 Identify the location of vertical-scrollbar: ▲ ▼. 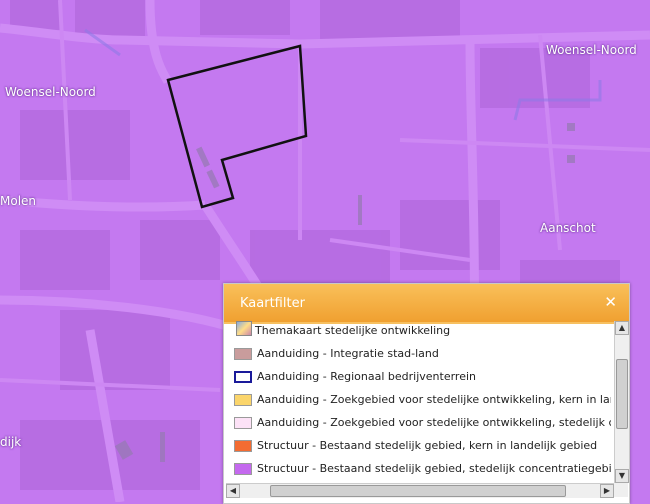
(621, 402).